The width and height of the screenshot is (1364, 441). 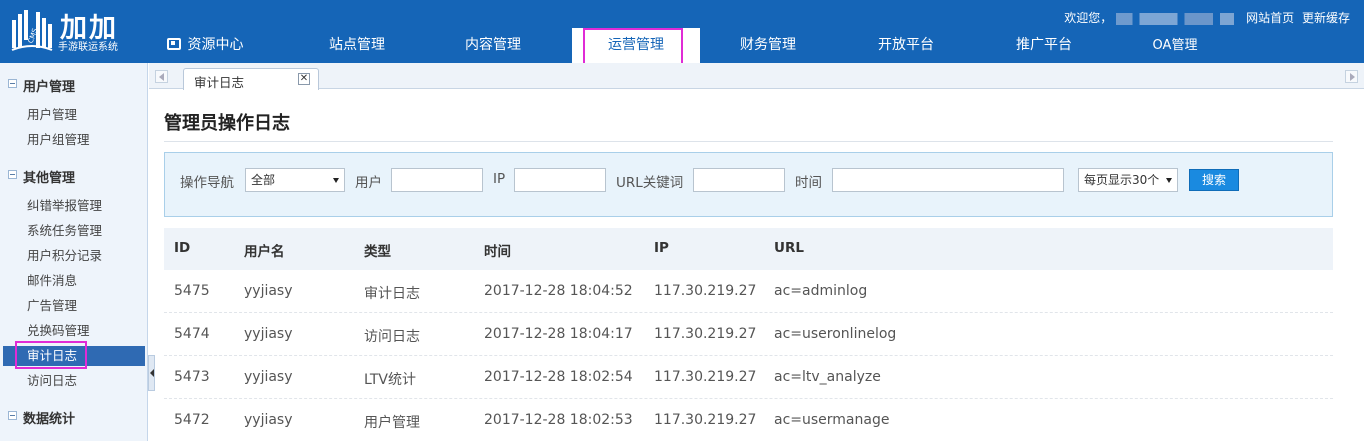 What do you see at coordinates (192, 377) in the screenshot?
I see `cell-id: 5473` at bounding box center [192, 377].